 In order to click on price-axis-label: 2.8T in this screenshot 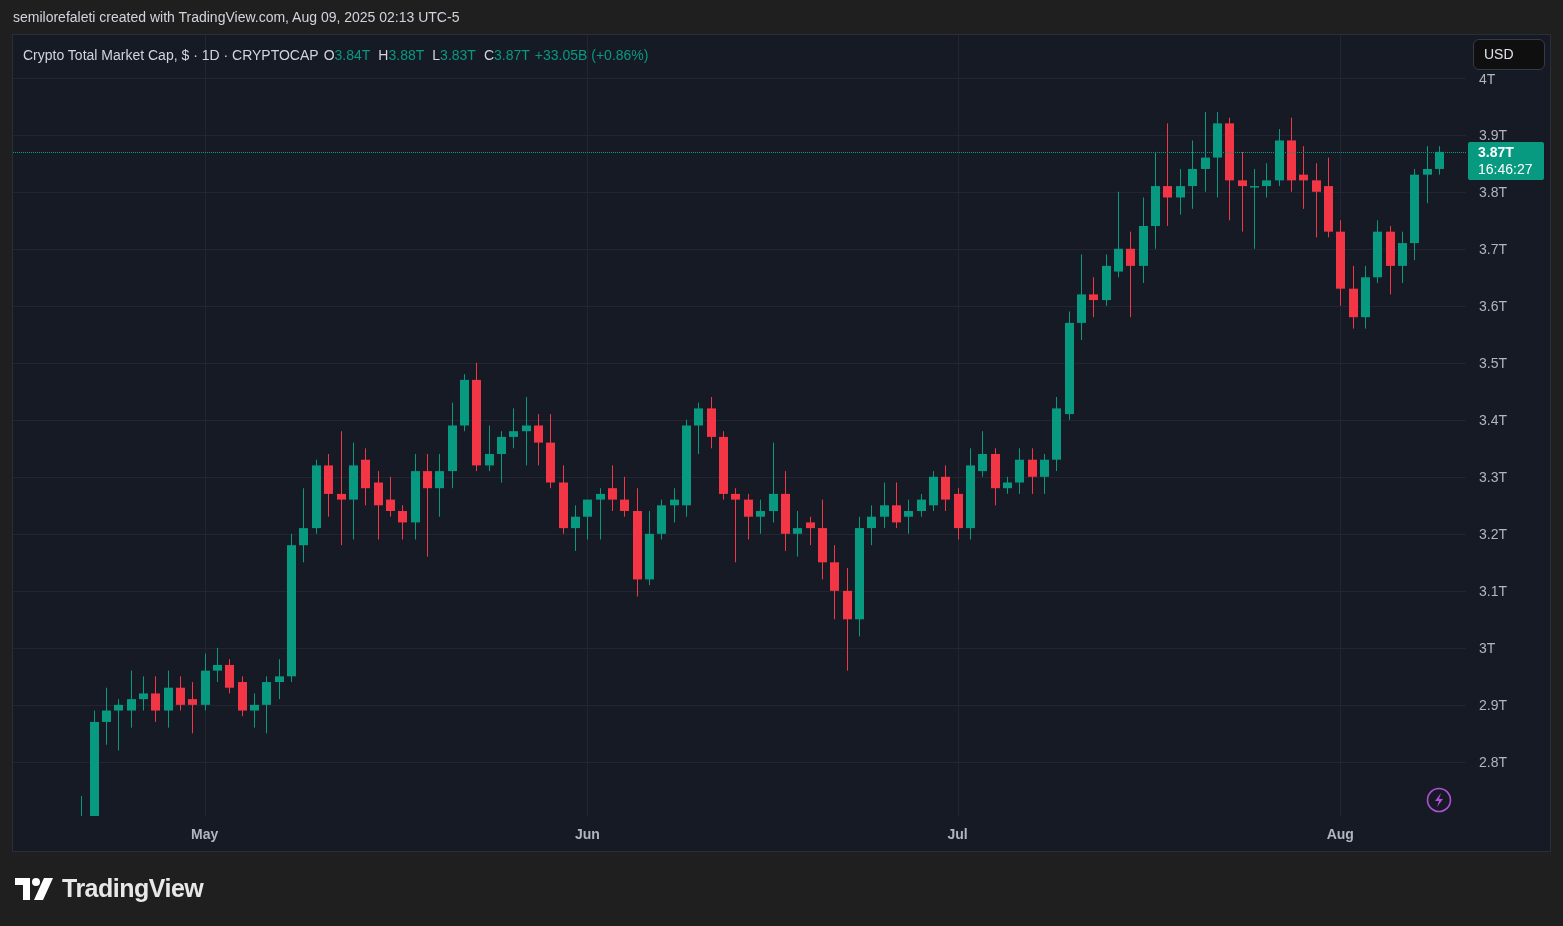, I will do `click(1493, 761)`.